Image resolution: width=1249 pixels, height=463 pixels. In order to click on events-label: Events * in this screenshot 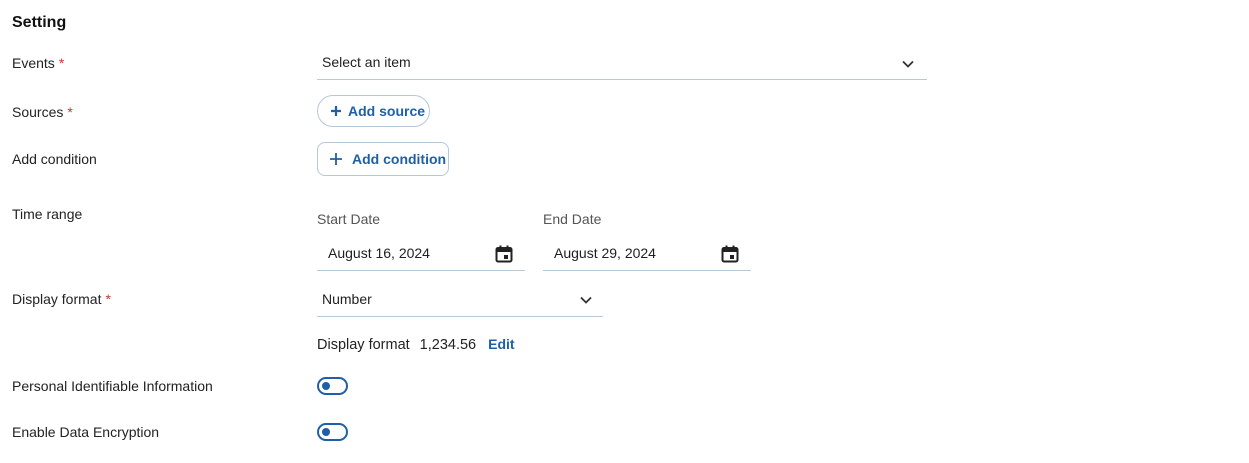, I will do `click(38, 63)`.